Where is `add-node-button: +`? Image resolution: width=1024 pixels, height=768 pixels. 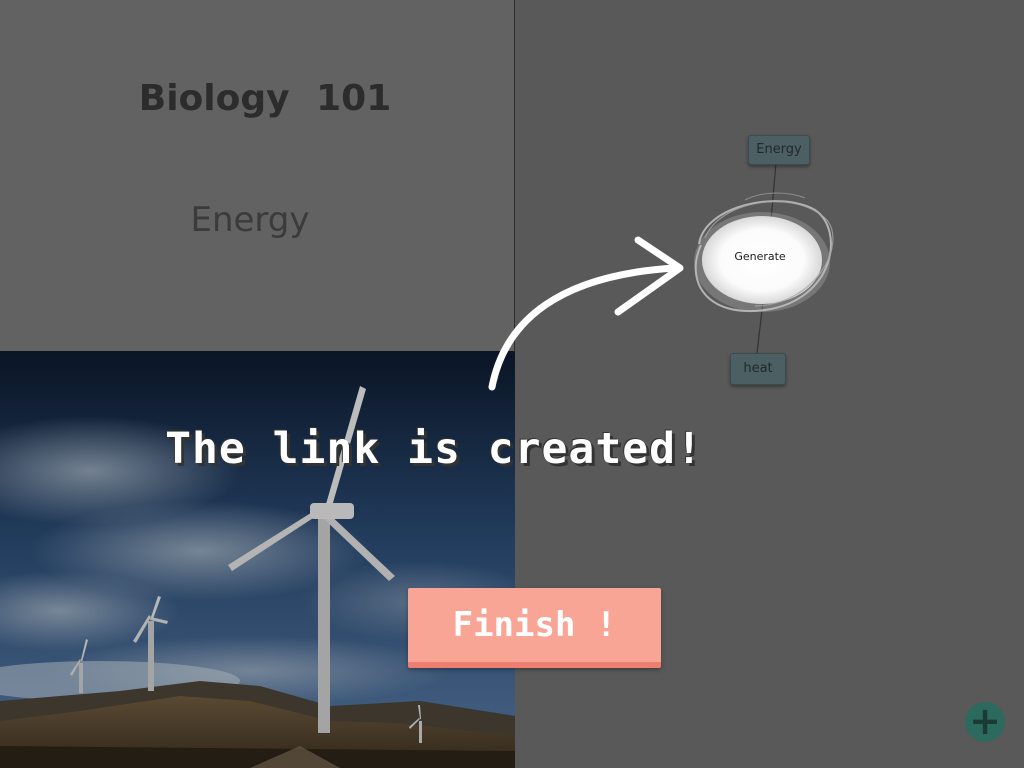 add-node-button: + is located at coordinates (985, 722).